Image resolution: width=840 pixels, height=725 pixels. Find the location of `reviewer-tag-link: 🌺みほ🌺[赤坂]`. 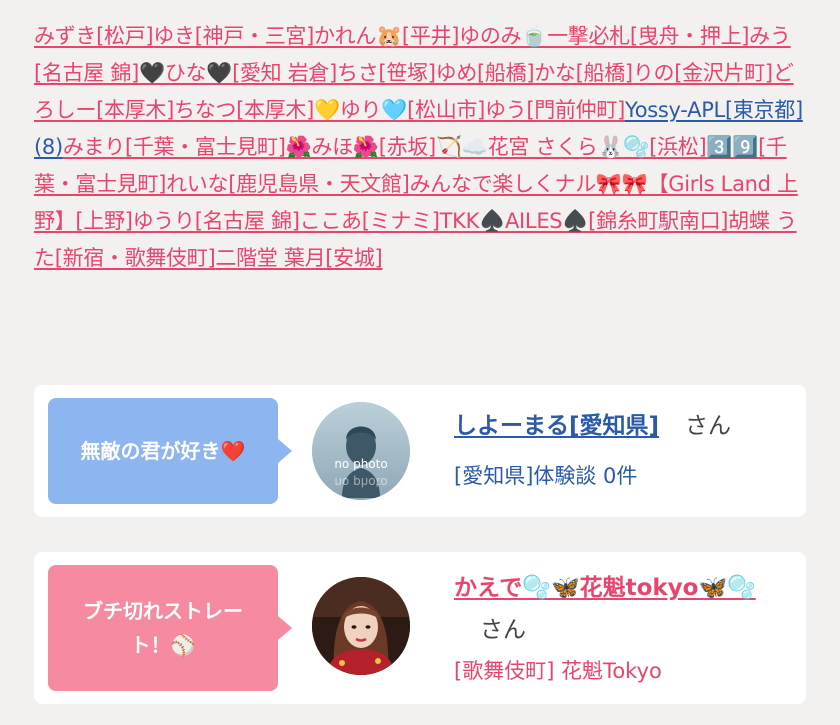

reviewer-tag-link: 🌺みほ🌺[赤坂] is located at coordinates (361, 147).